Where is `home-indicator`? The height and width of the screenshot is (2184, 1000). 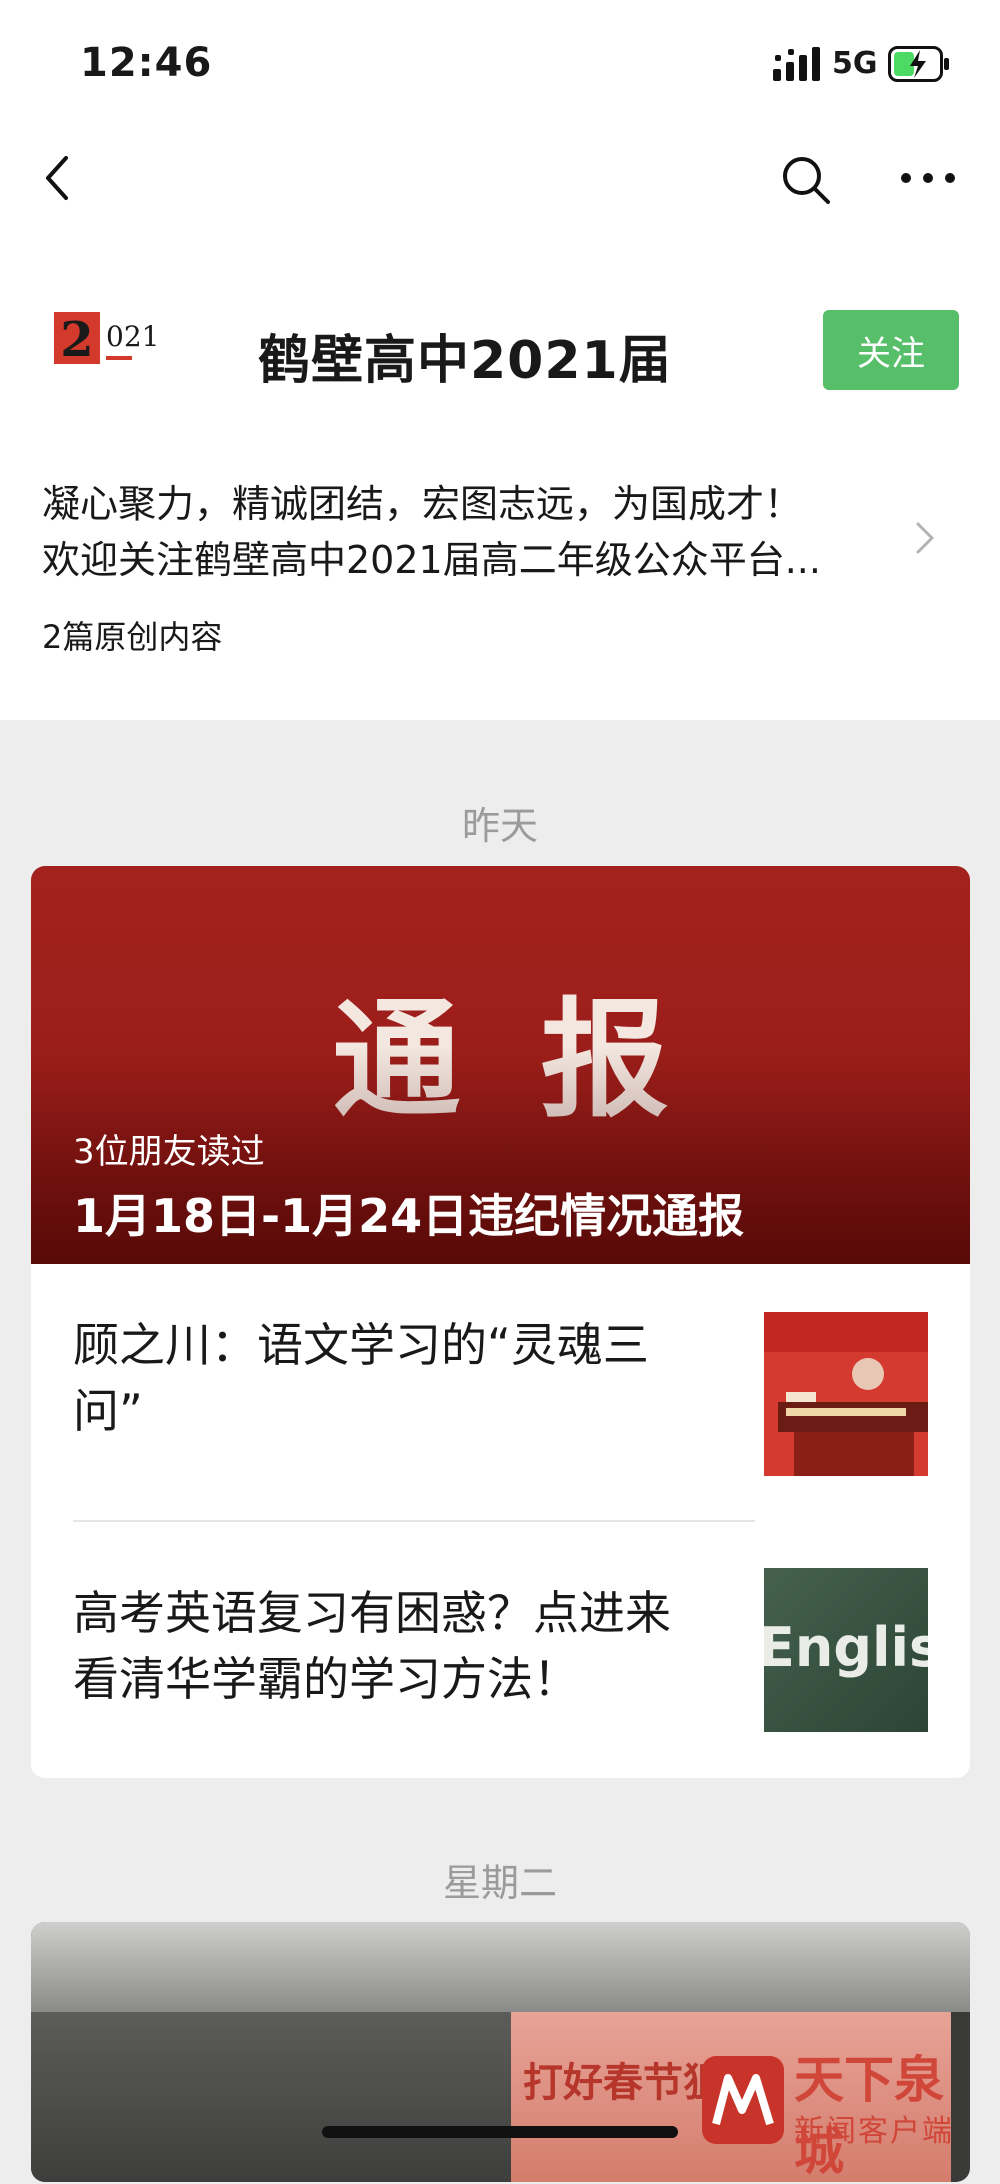
home-indicator is located at coordinates (500, 2132).